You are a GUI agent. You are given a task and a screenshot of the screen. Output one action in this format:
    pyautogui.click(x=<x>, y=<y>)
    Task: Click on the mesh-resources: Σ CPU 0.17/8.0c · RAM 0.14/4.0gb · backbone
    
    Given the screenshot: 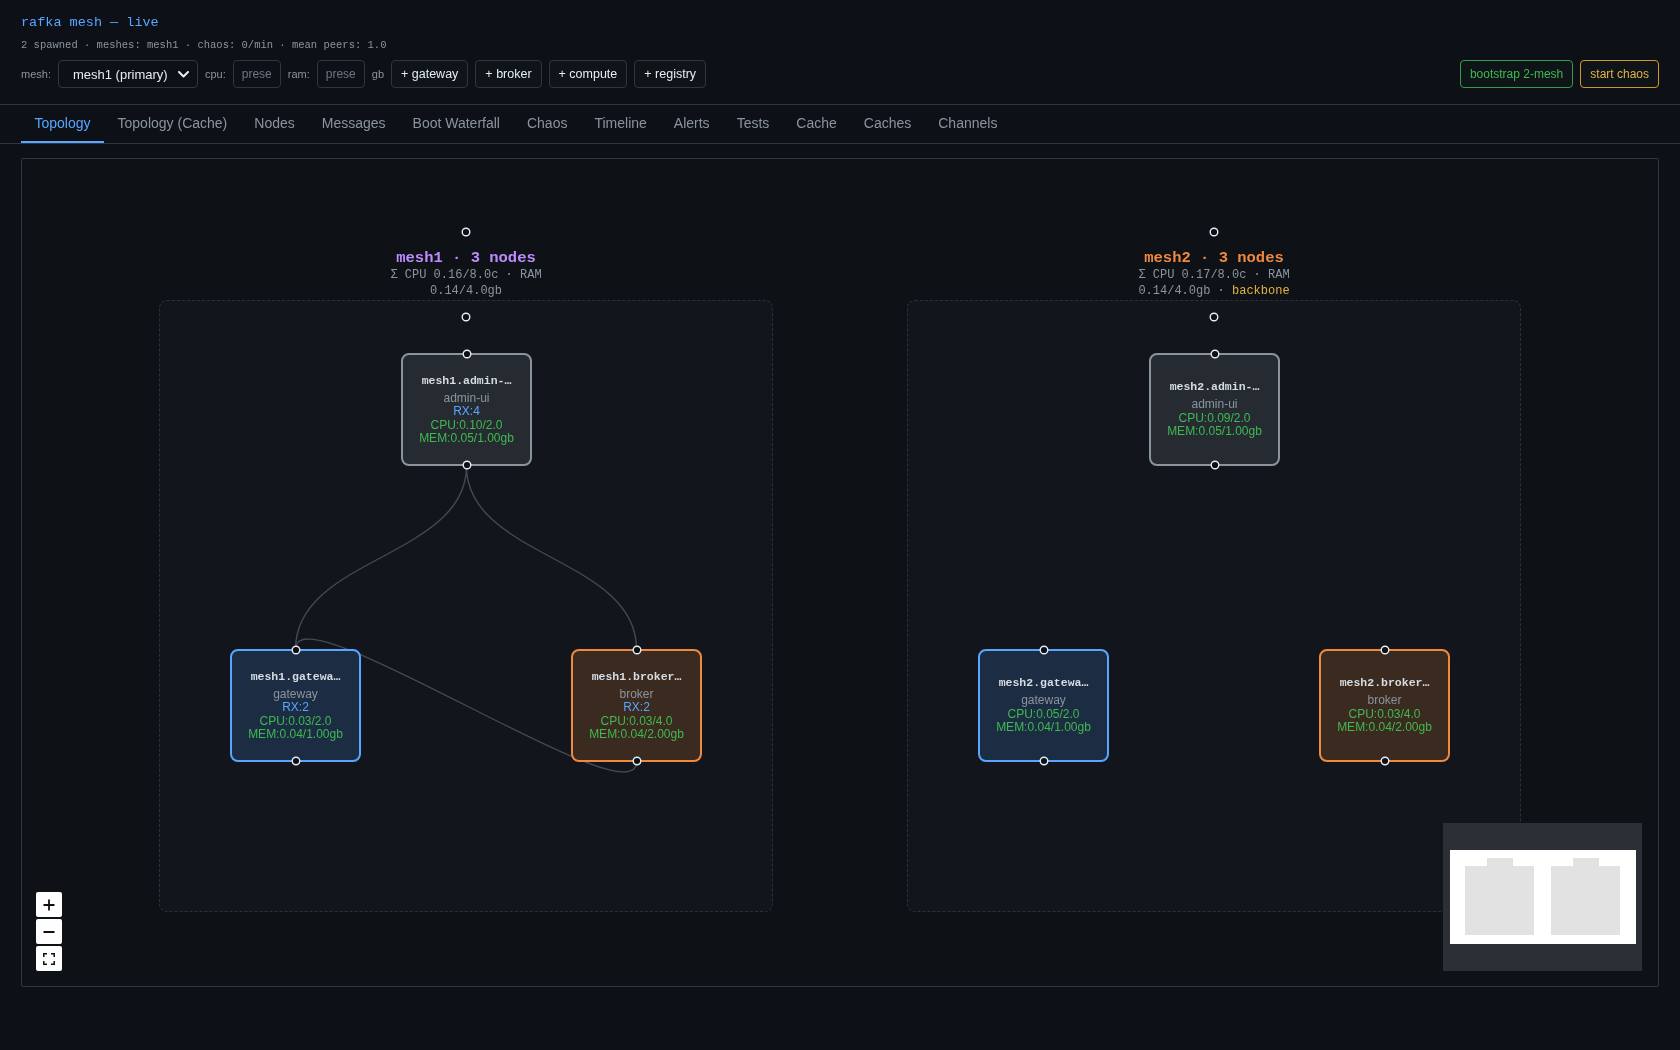 What is the action you would take?
    pyautogui.click(x=1214, y=283)
    